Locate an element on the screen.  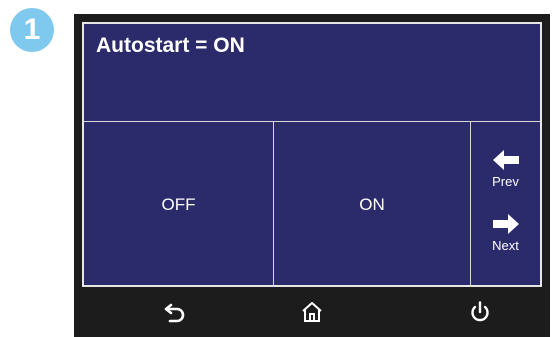
back-icon is located at coordinates (174, 313).